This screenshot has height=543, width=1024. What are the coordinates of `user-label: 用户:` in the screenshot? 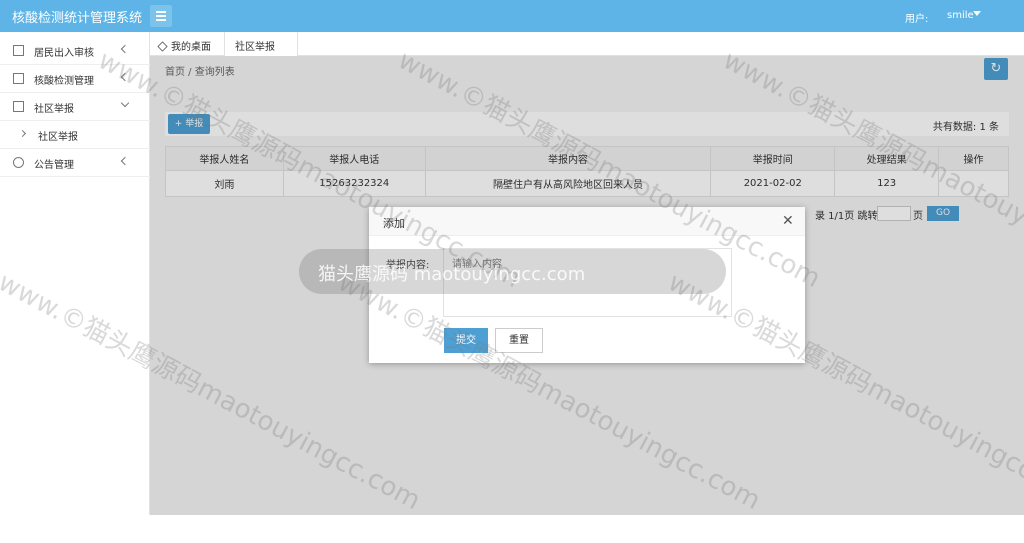 It's located at (917, 19).